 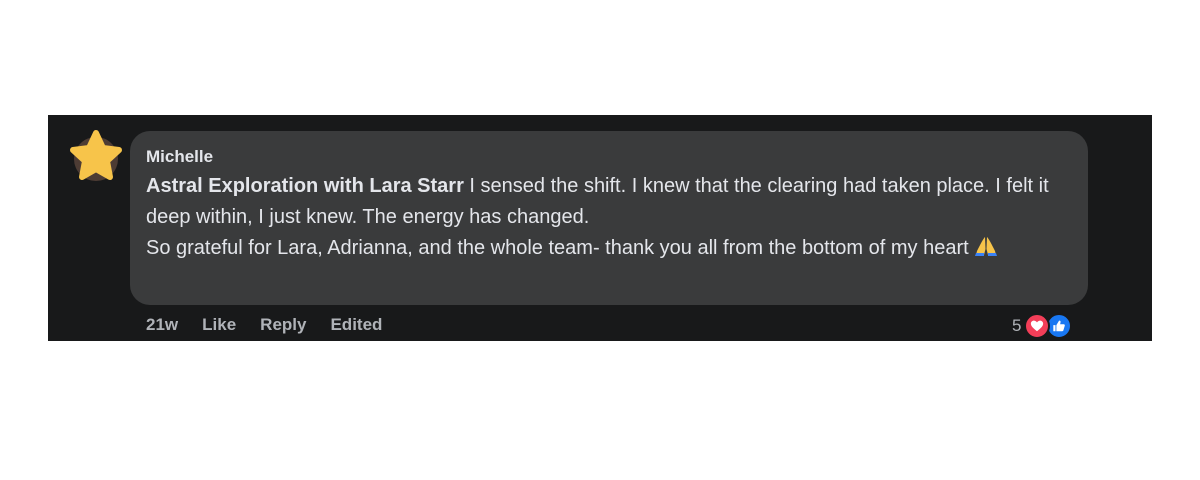 What do you see at coordinates (305, 186) in the screenshot?
I see `tagged-page-link: Astral Exploration with Lara Starr` at bounding box center [305, 186].